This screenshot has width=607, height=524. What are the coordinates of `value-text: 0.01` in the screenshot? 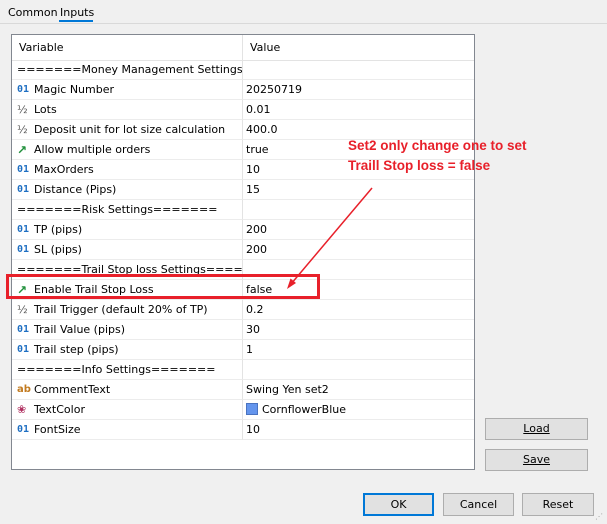 It's located at (258, 109).